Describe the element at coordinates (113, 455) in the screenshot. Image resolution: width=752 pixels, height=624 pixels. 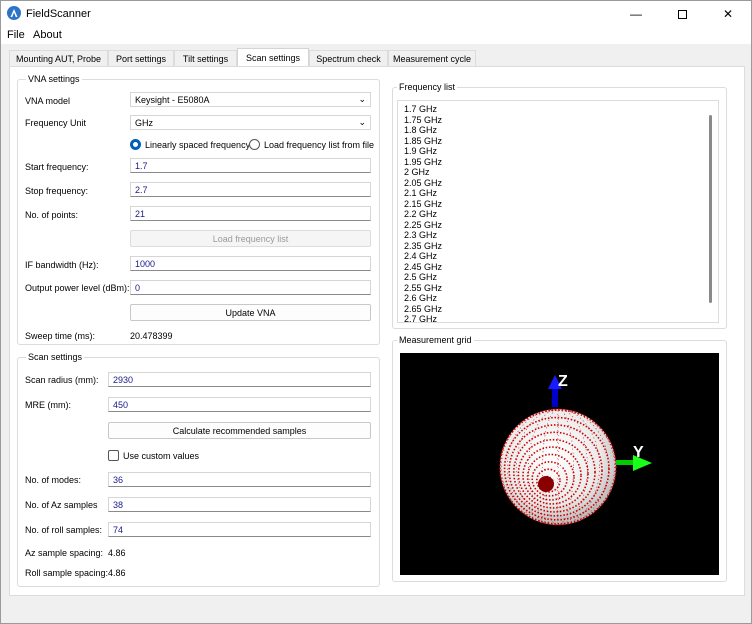
I see `use-custom-values-checkbox` at that location.